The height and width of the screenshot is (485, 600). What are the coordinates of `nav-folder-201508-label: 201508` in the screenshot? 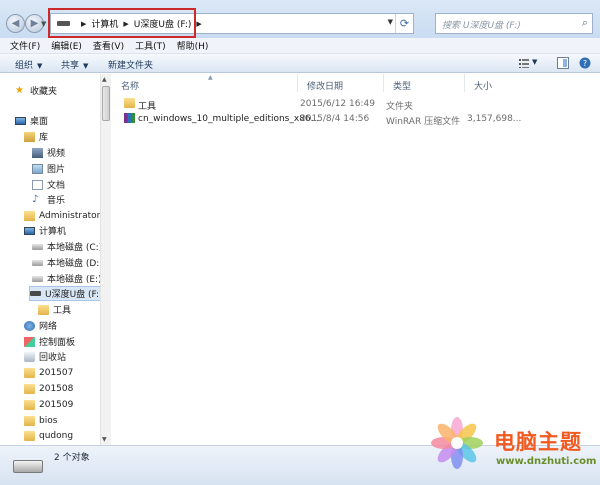 It's located at (56, 388).